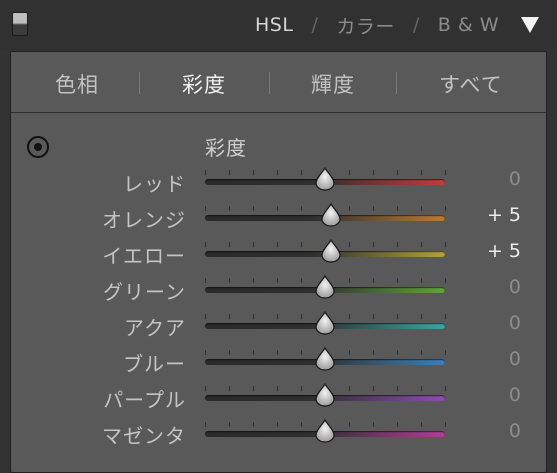 The image size is (557, 473). I want to click on slider-label: イエロー, so click(144, 256).